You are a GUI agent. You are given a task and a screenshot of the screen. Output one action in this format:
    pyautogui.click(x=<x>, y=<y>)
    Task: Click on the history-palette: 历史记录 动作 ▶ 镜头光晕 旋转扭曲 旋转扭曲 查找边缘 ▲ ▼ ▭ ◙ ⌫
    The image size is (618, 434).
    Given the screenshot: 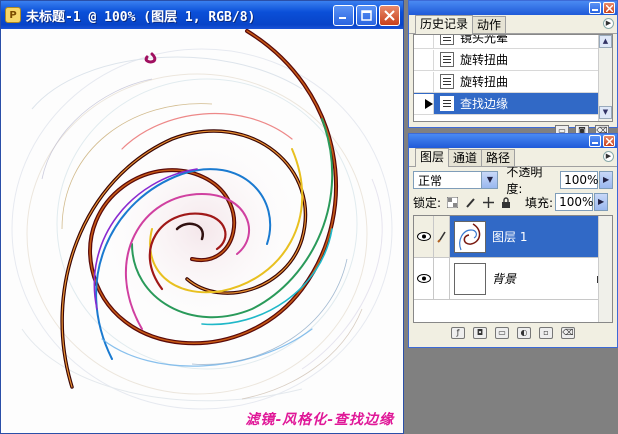 What is the action you would take?
    pyautogui.click(x=513, y=68)
    